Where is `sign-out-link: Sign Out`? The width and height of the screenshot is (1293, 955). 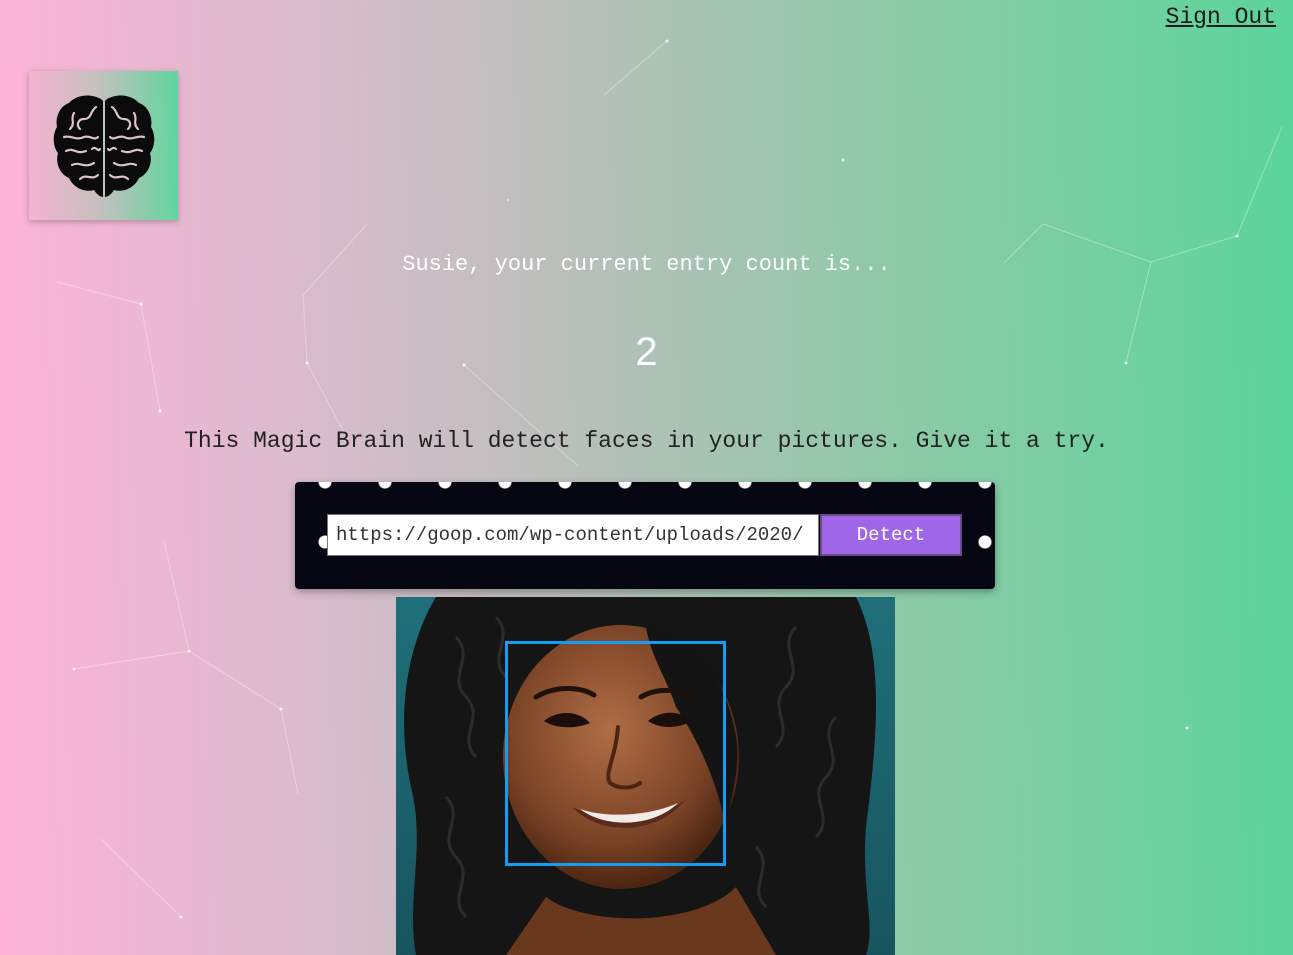 sign-out-link: Sign Out is located at coordinates (1221, 17).